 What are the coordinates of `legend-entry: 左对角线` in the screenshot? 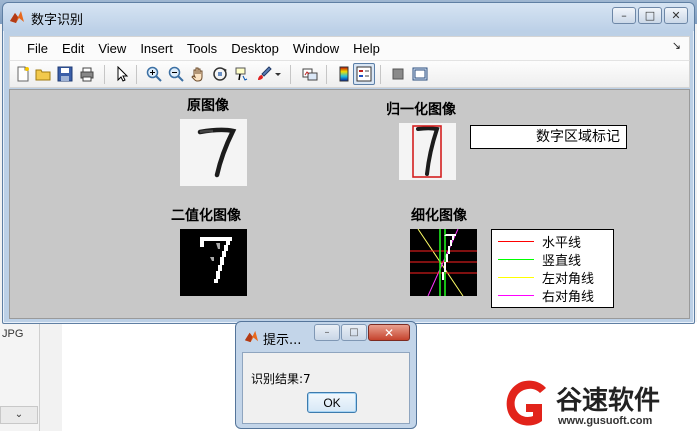 It's located at (546, 278).